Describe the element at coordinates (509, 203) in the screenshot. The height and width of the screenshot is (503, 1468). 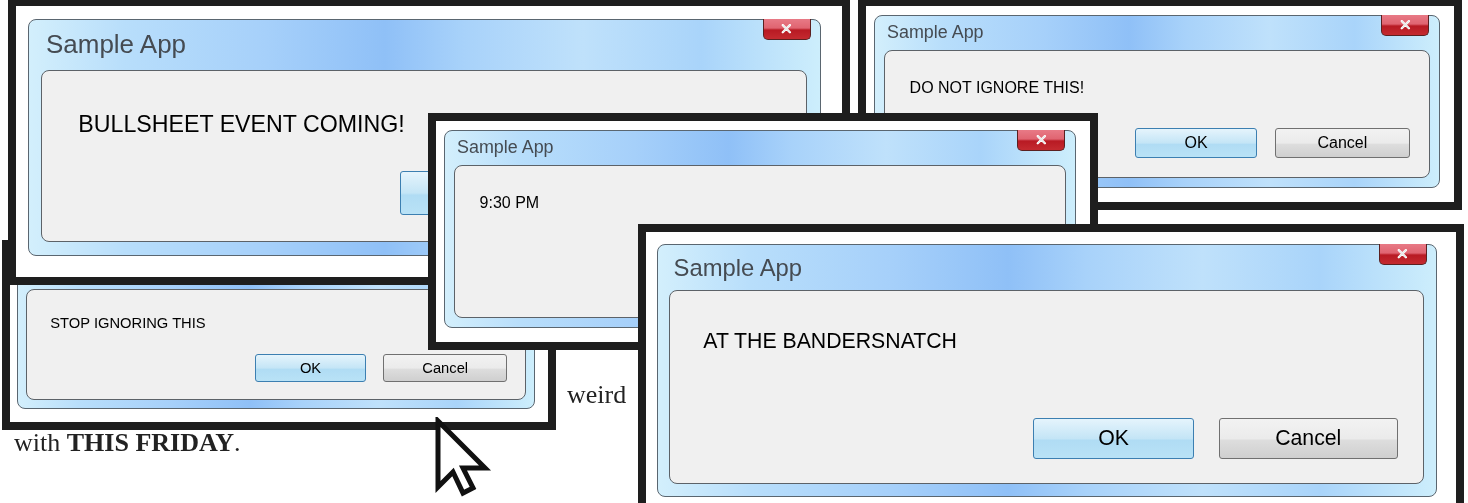
I see `dialog-message: 9:30 PM` at that location.